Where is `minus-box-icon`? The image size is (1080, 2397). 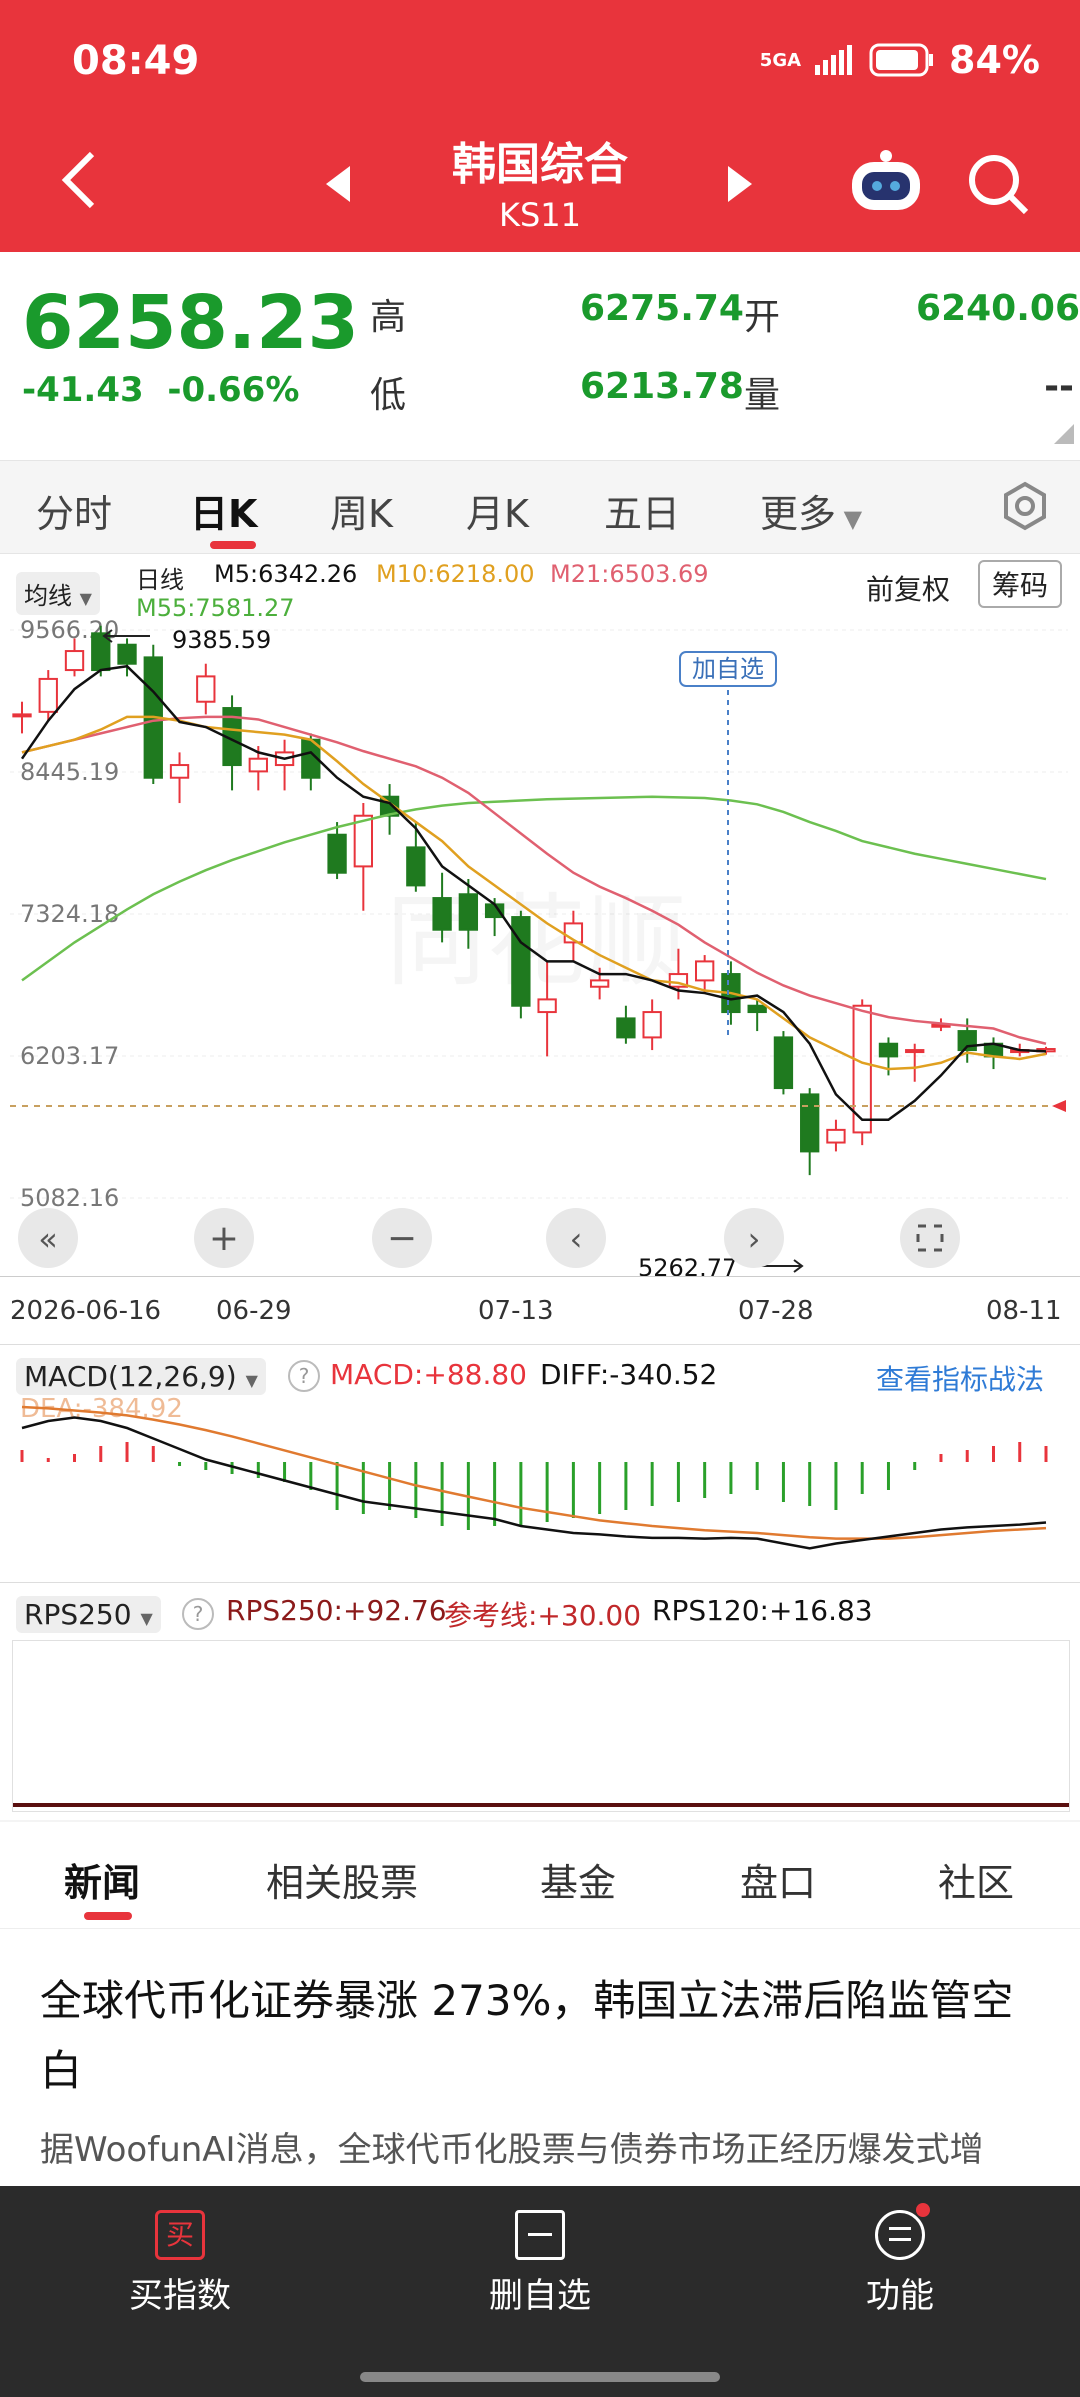 minus-box-icon is located at coordinates (540, 2235).